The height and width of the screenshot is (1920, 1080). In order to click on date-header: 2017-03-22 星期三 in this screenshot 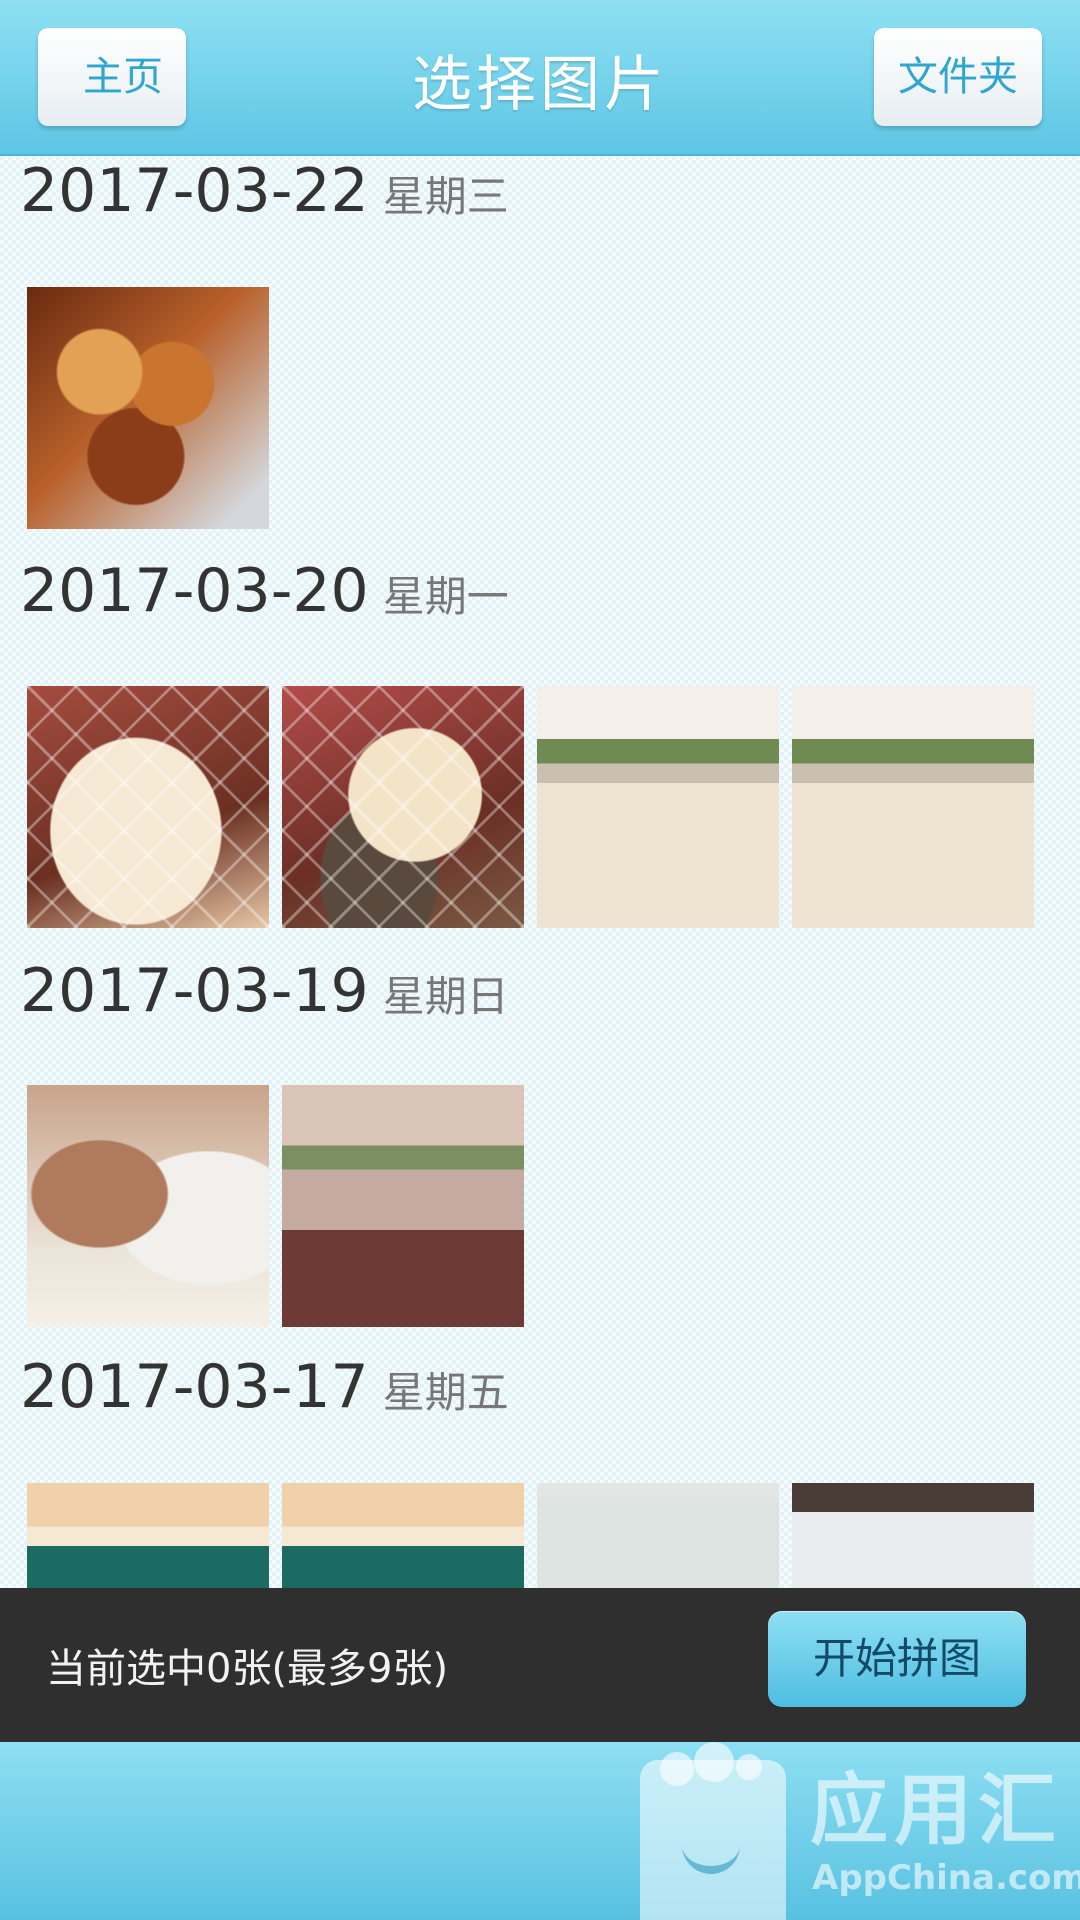, I will do `click(264, 191)`.